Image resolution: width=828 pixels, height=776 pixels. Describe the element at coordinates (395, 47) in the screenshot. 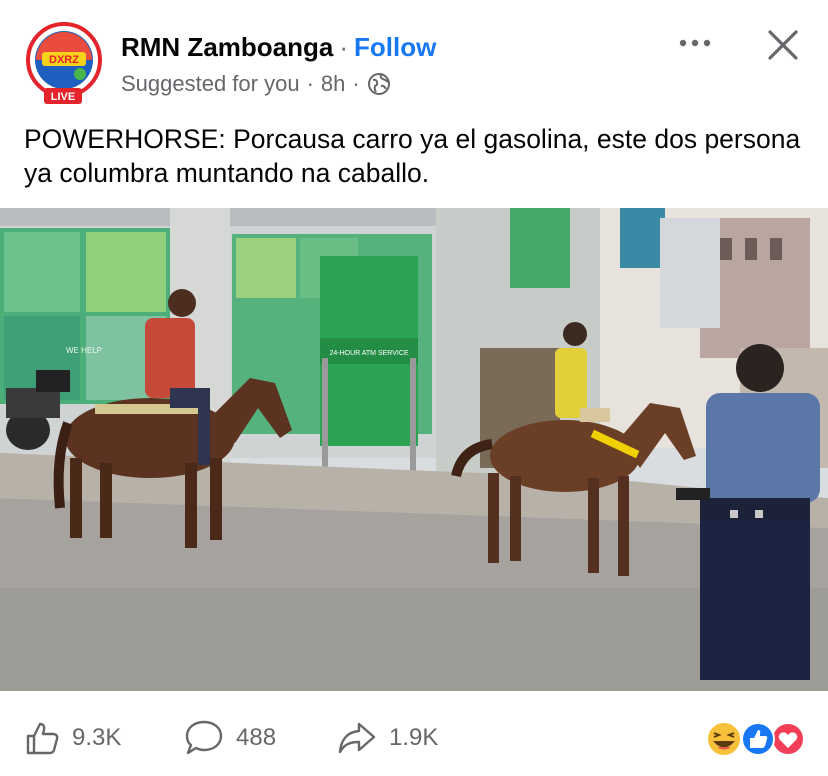

I see `follow-button: Follow` at that location.